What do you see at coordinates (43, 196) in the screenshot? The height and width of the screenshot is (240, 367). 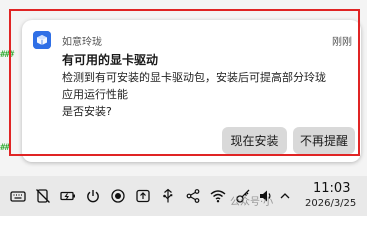 I see `edit-off-icon` at bounding box center [43, 196].